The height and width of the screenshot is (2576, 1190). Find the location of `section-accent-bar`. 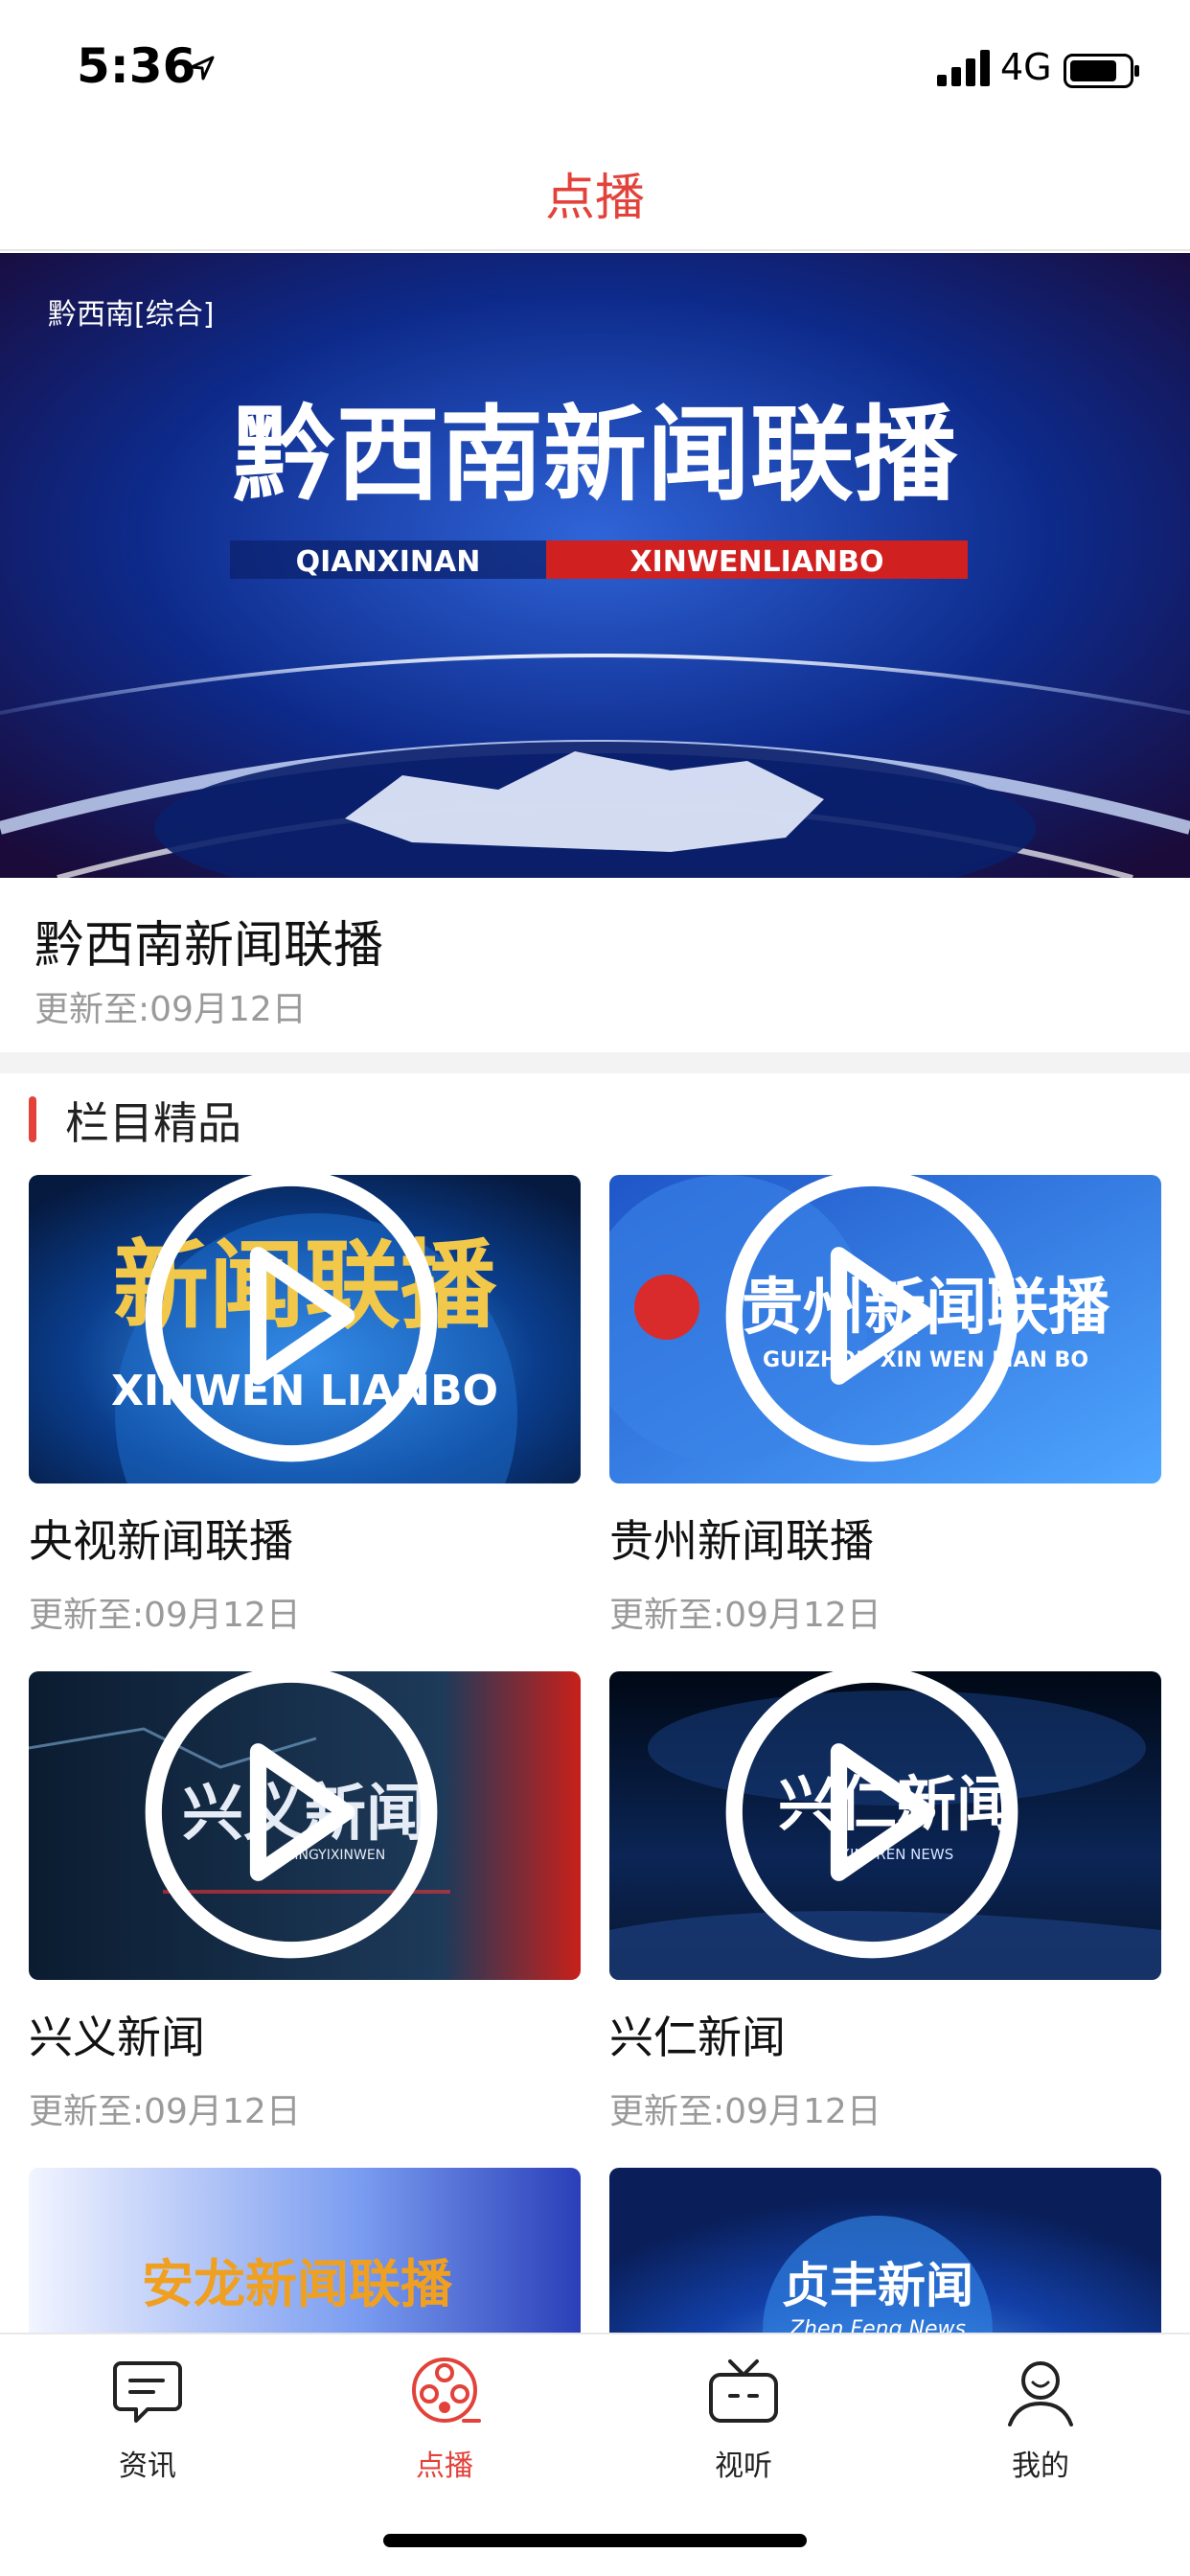

section-accent-bar is located at coordinates (33, 1119).